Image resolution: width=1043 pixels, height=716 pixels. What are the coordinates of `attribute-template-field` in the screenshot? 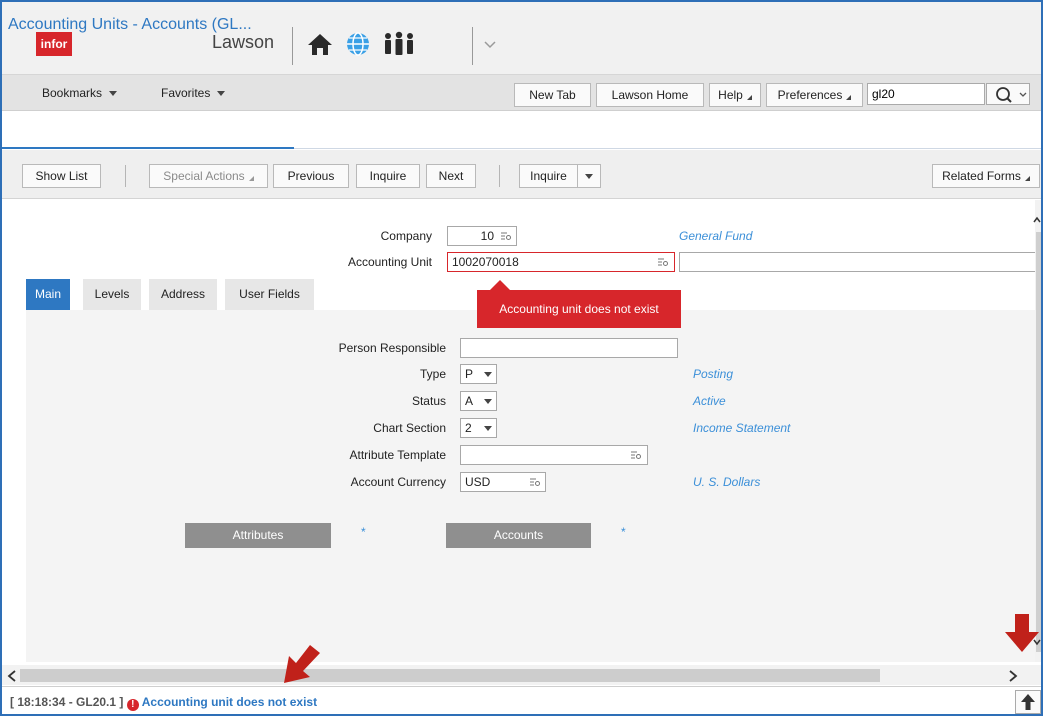 It's located at (554, 455).